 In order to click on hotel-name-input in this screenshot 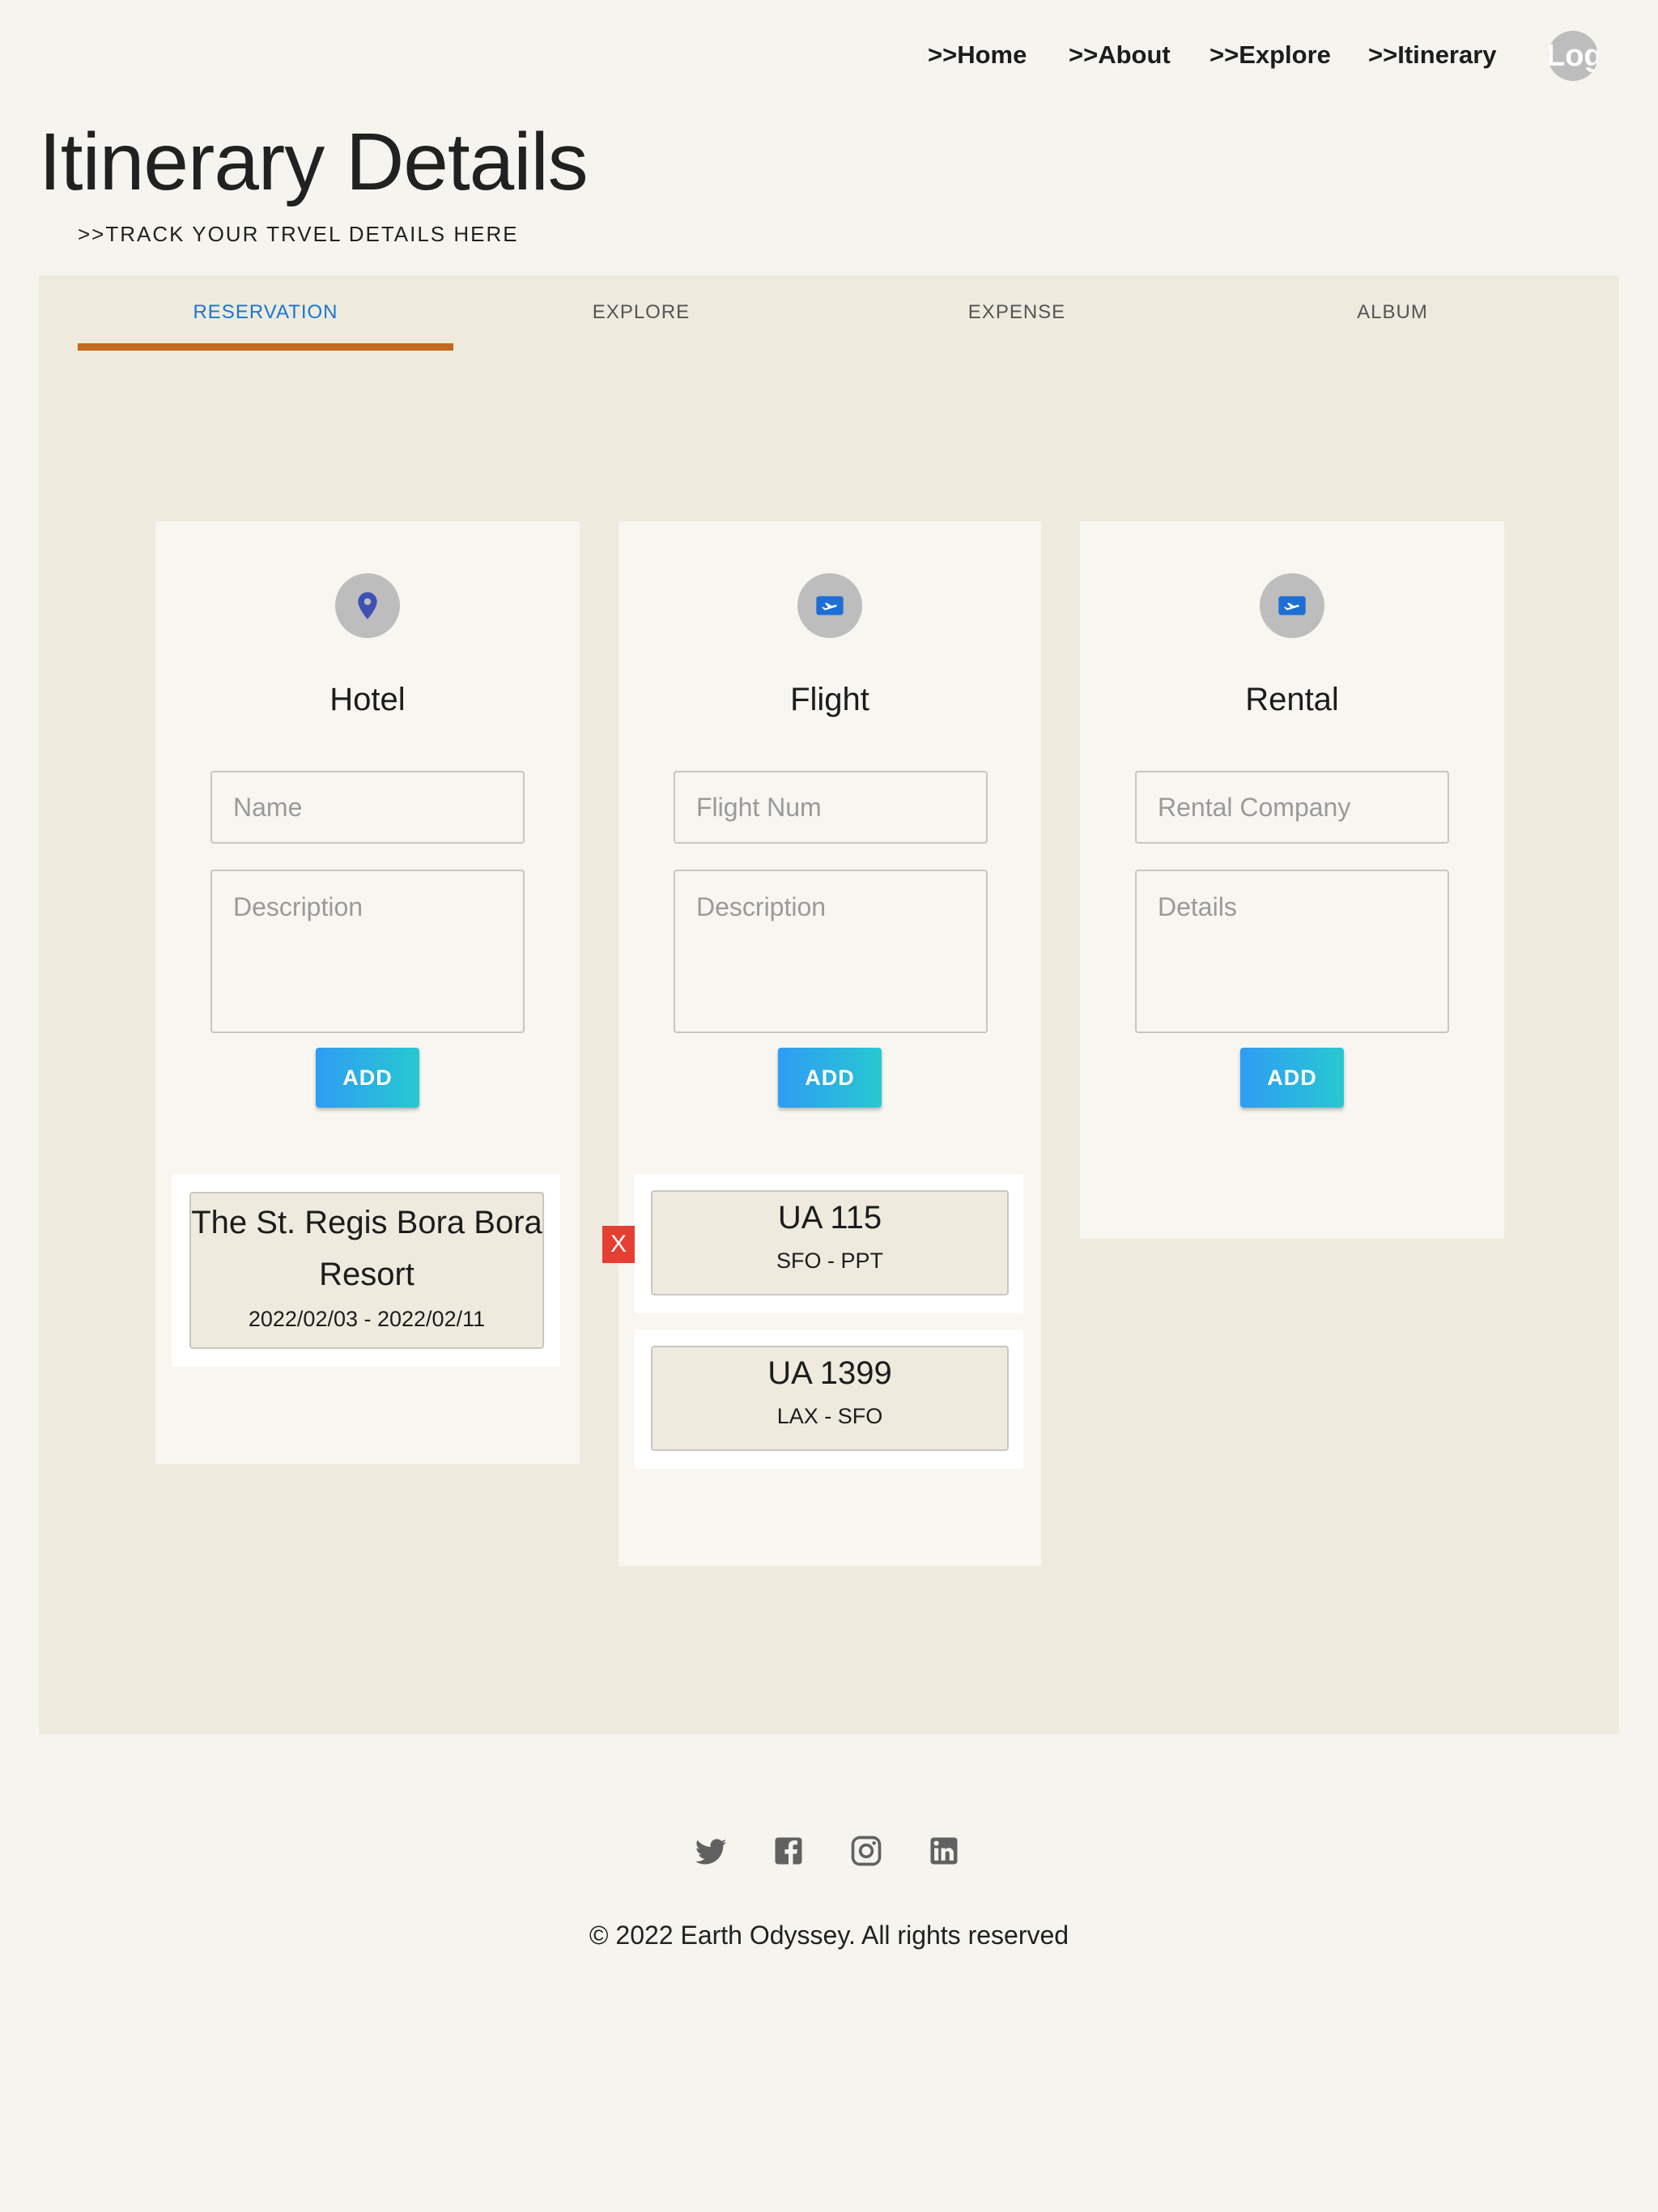, I will do `click(367, 808)`.